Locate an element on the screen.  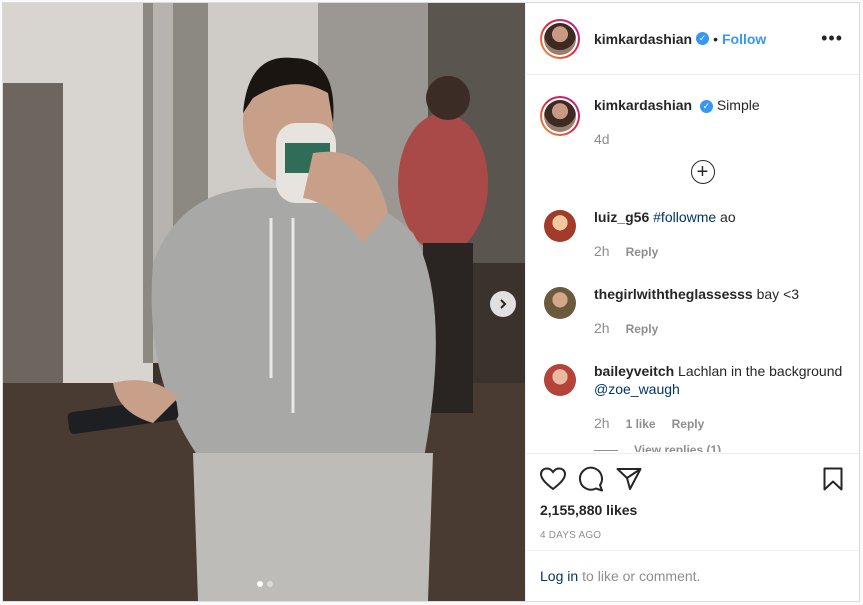
caption-avatar is located at coordinates (560, 116).